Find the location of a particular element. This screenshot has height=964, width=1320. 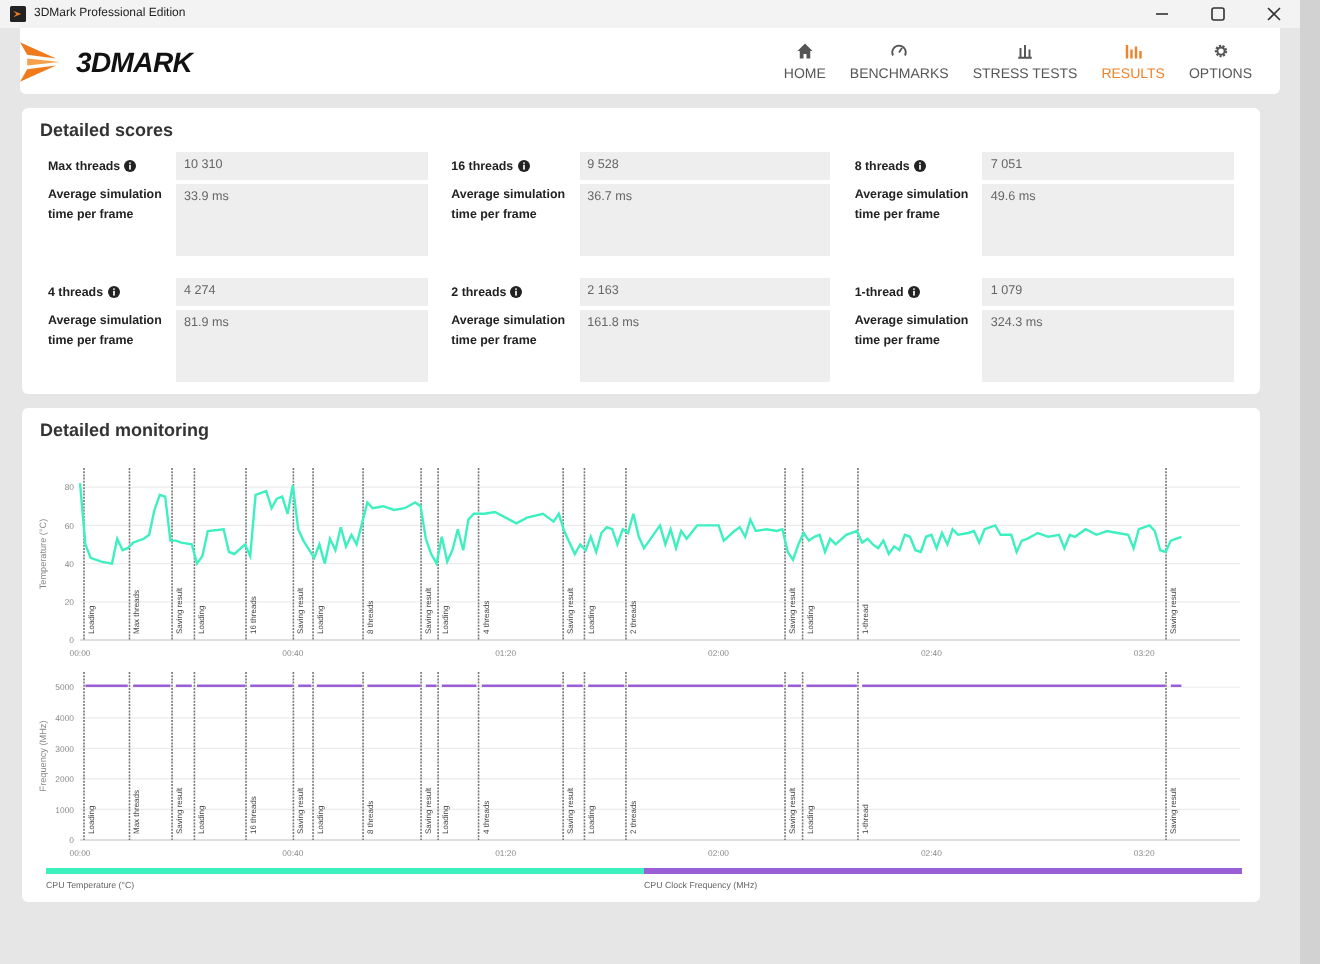

section-title: Detailed scores is located at coordinates (108, 130).